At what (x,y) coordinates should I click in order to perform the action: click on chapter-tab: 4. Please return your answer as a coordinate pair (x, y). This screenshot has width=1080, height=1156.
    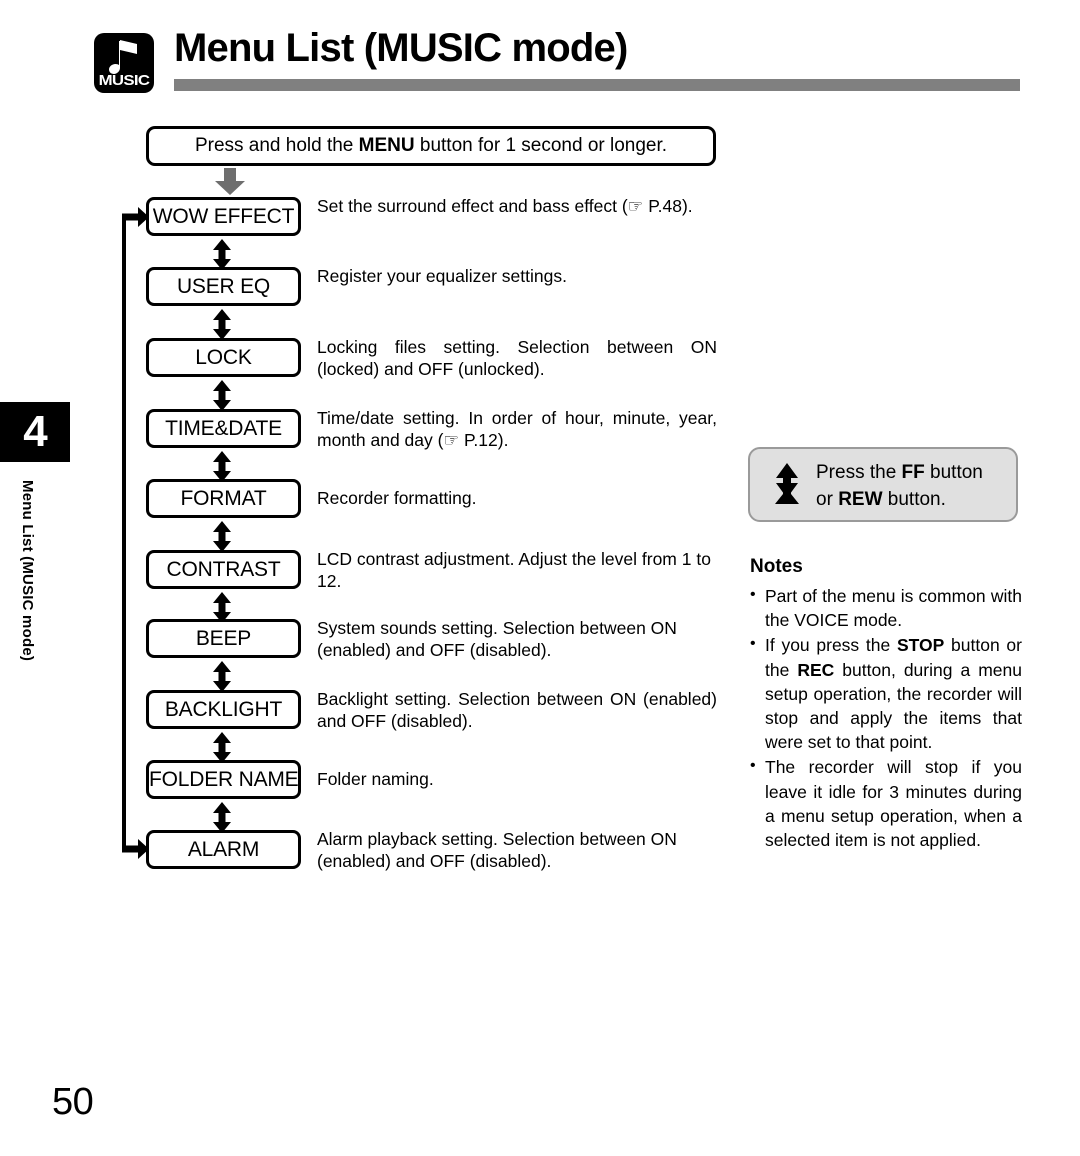
    Looking at the image, I should click on (35, 432).